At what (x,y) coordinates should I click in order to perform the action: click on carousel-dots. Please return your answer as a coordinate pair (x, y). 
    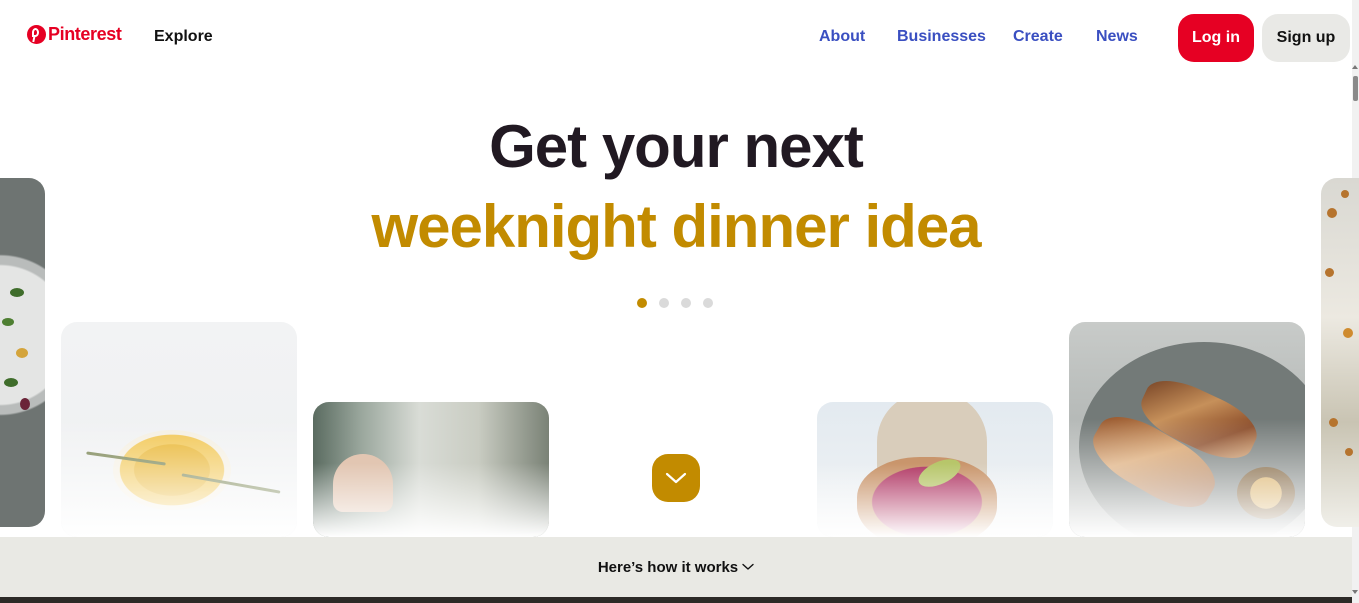
    Looking at the image, I should click on (675, 303).